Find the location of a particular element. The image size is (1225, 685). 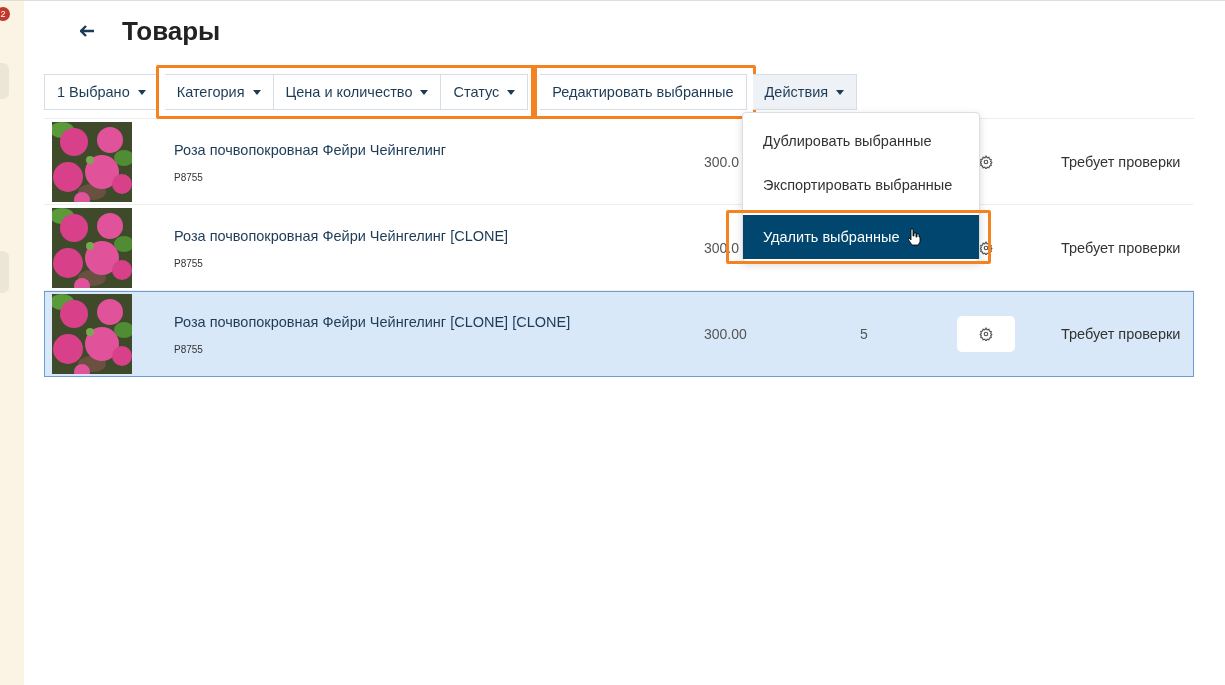

price-cell-text: 300.00 is located at coordinates (726, 334).